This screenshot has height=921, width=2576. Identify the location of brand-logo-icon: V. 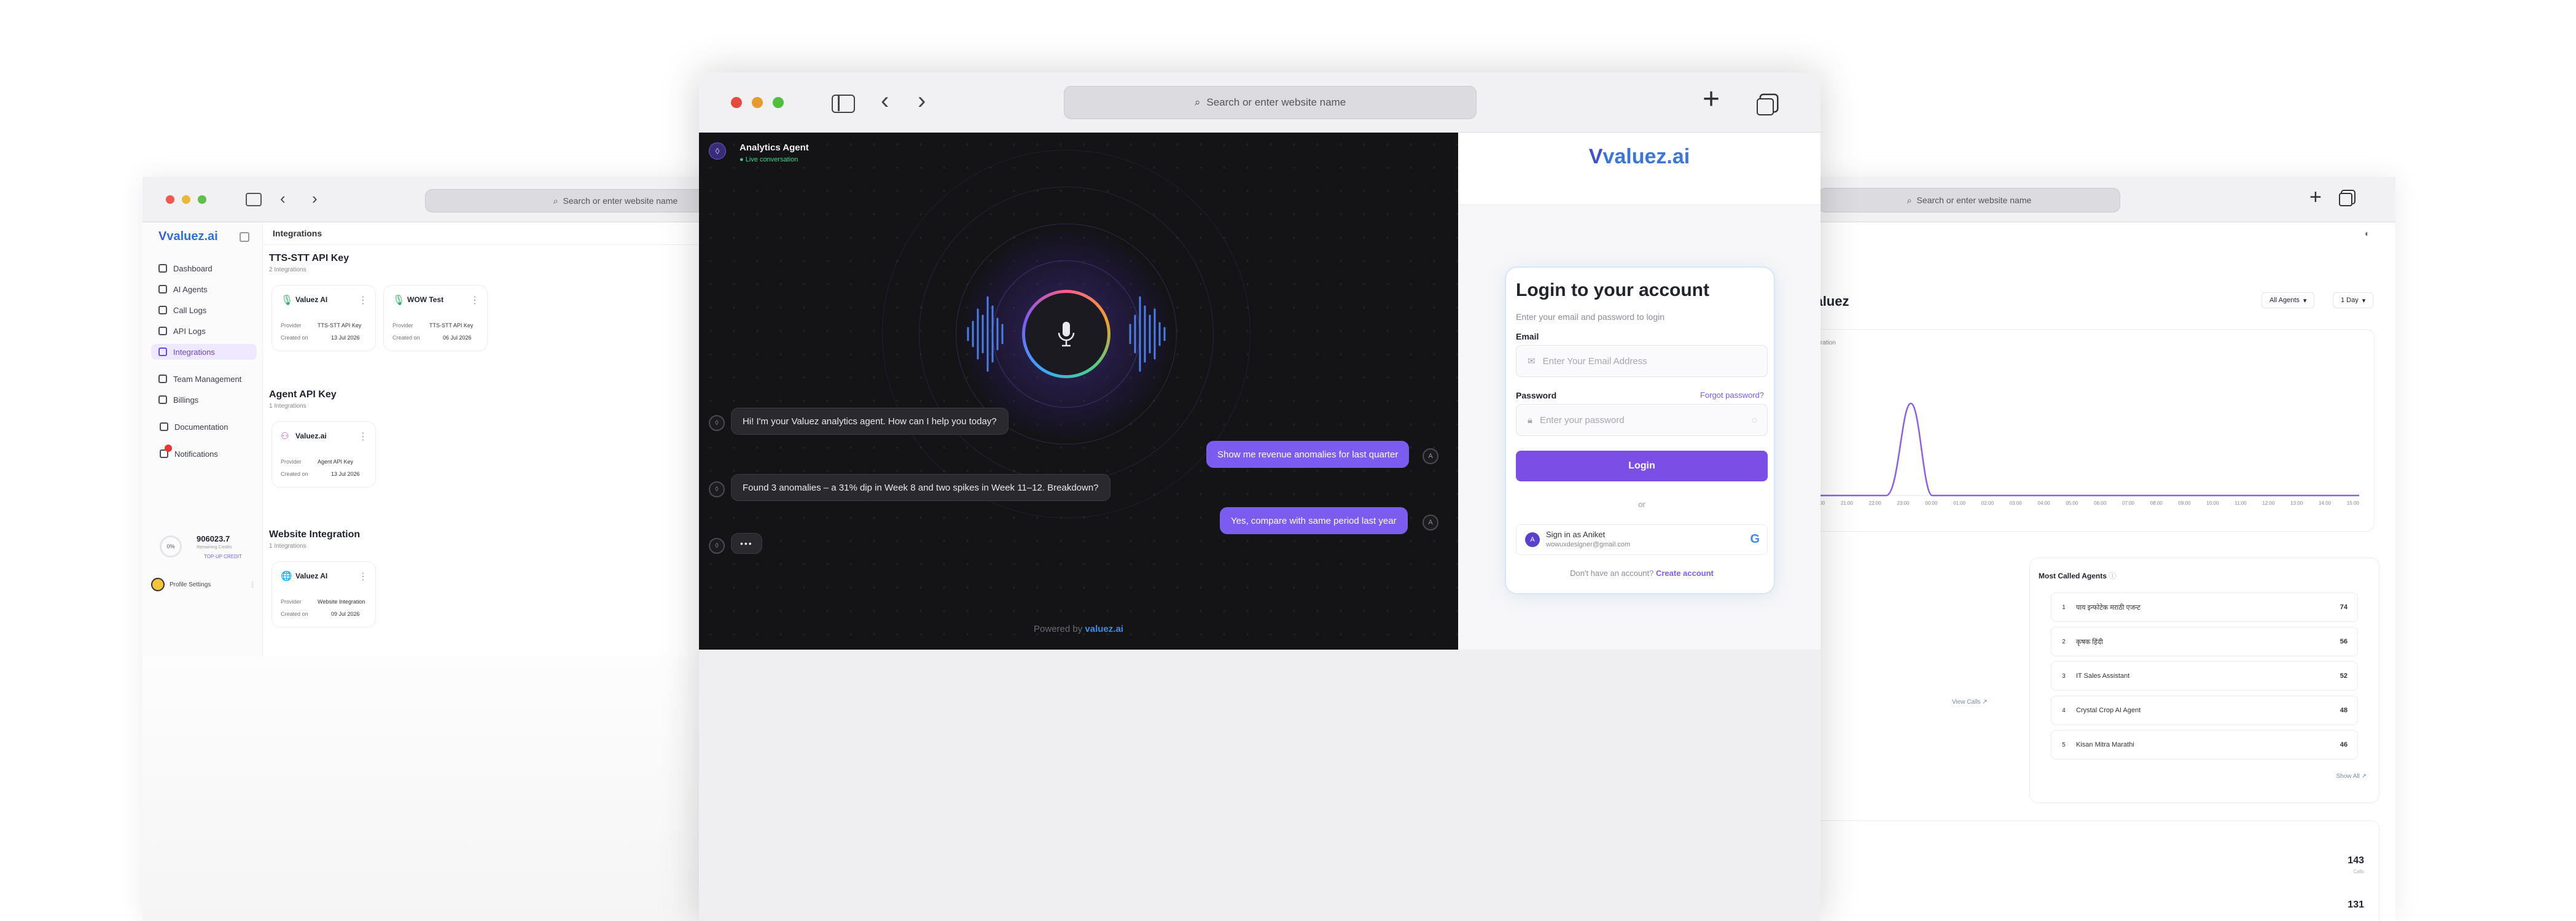
(1595, 156).